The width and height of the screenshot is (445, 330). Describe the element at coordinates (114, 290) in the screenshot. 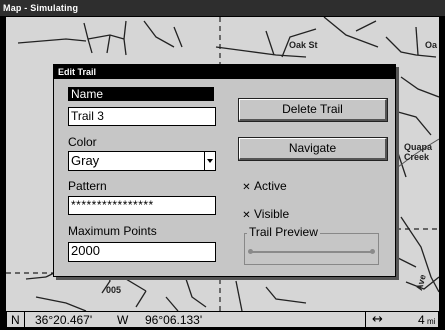

I see `map-label-route: 005` at that location.